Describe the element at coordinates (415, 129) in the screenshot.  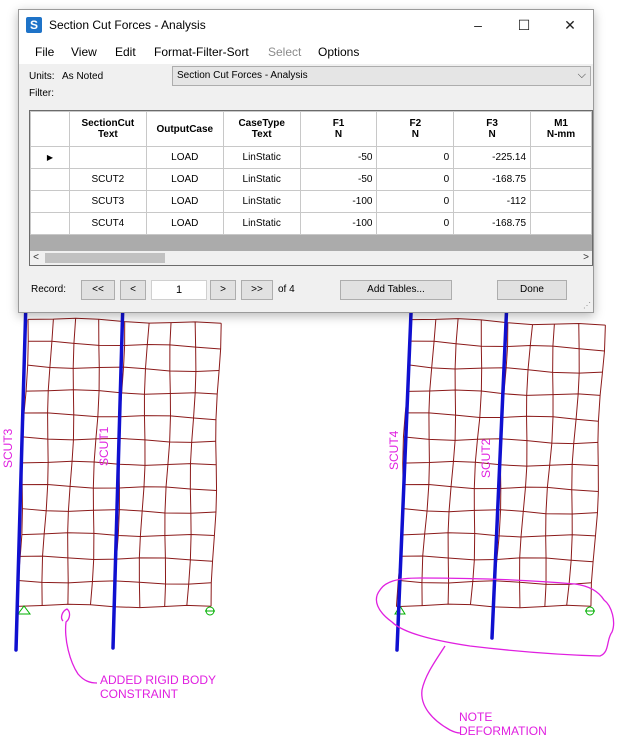
I see `column-header-f2: F2 N` at that location.